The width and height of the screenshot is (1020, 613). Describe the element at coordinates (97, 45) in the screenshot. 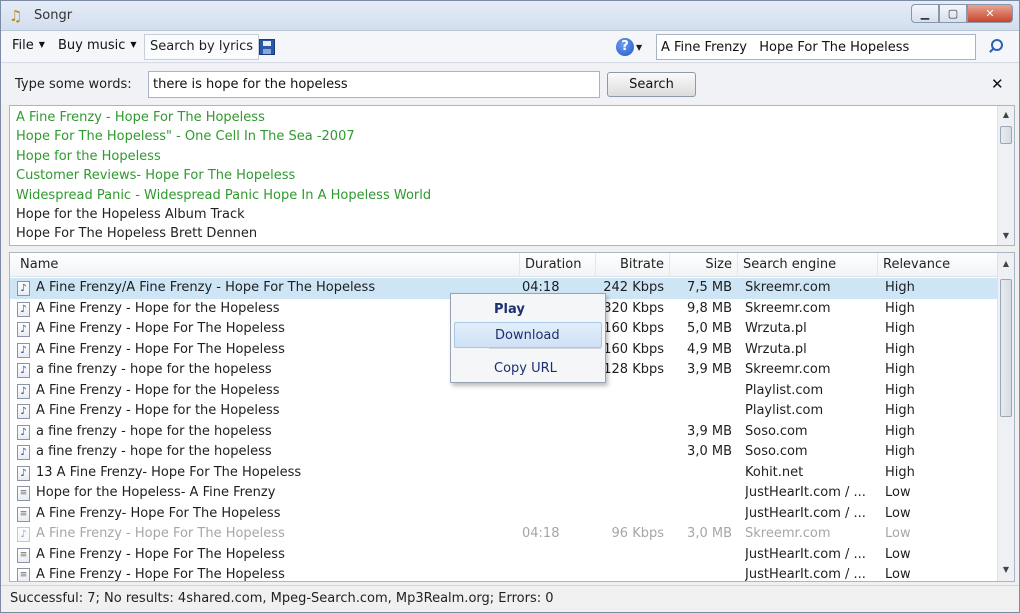

I see `buy-music-menu: Buy music ▼` at that location.